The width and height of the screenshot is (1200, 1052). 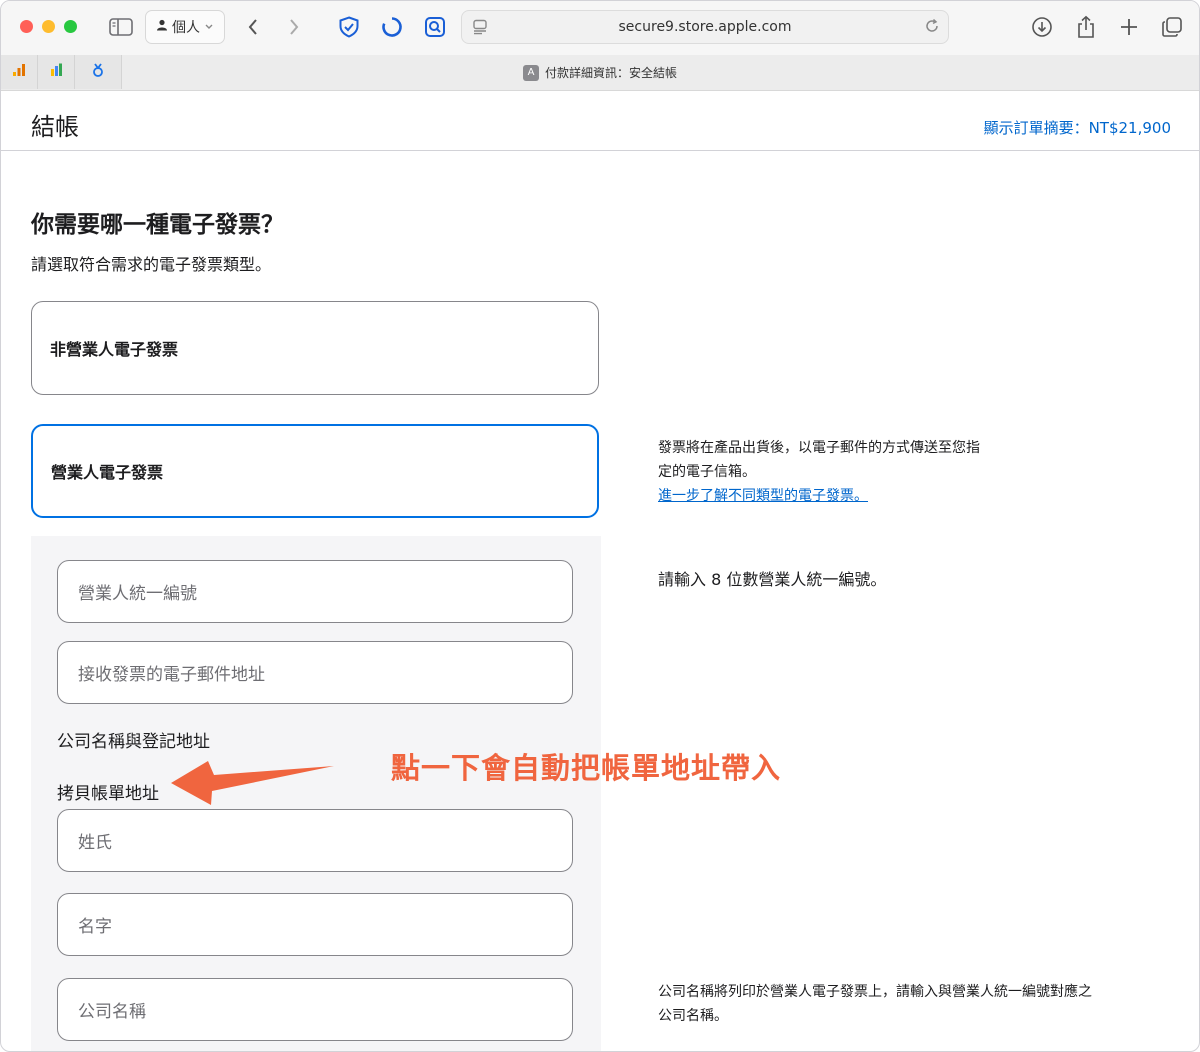 What do you see at coordinates (151, 264) in the screenshot?
I see `invoice-subheading: 請選取符合需求的電子發票類型。` at bounding box center [151, 264].